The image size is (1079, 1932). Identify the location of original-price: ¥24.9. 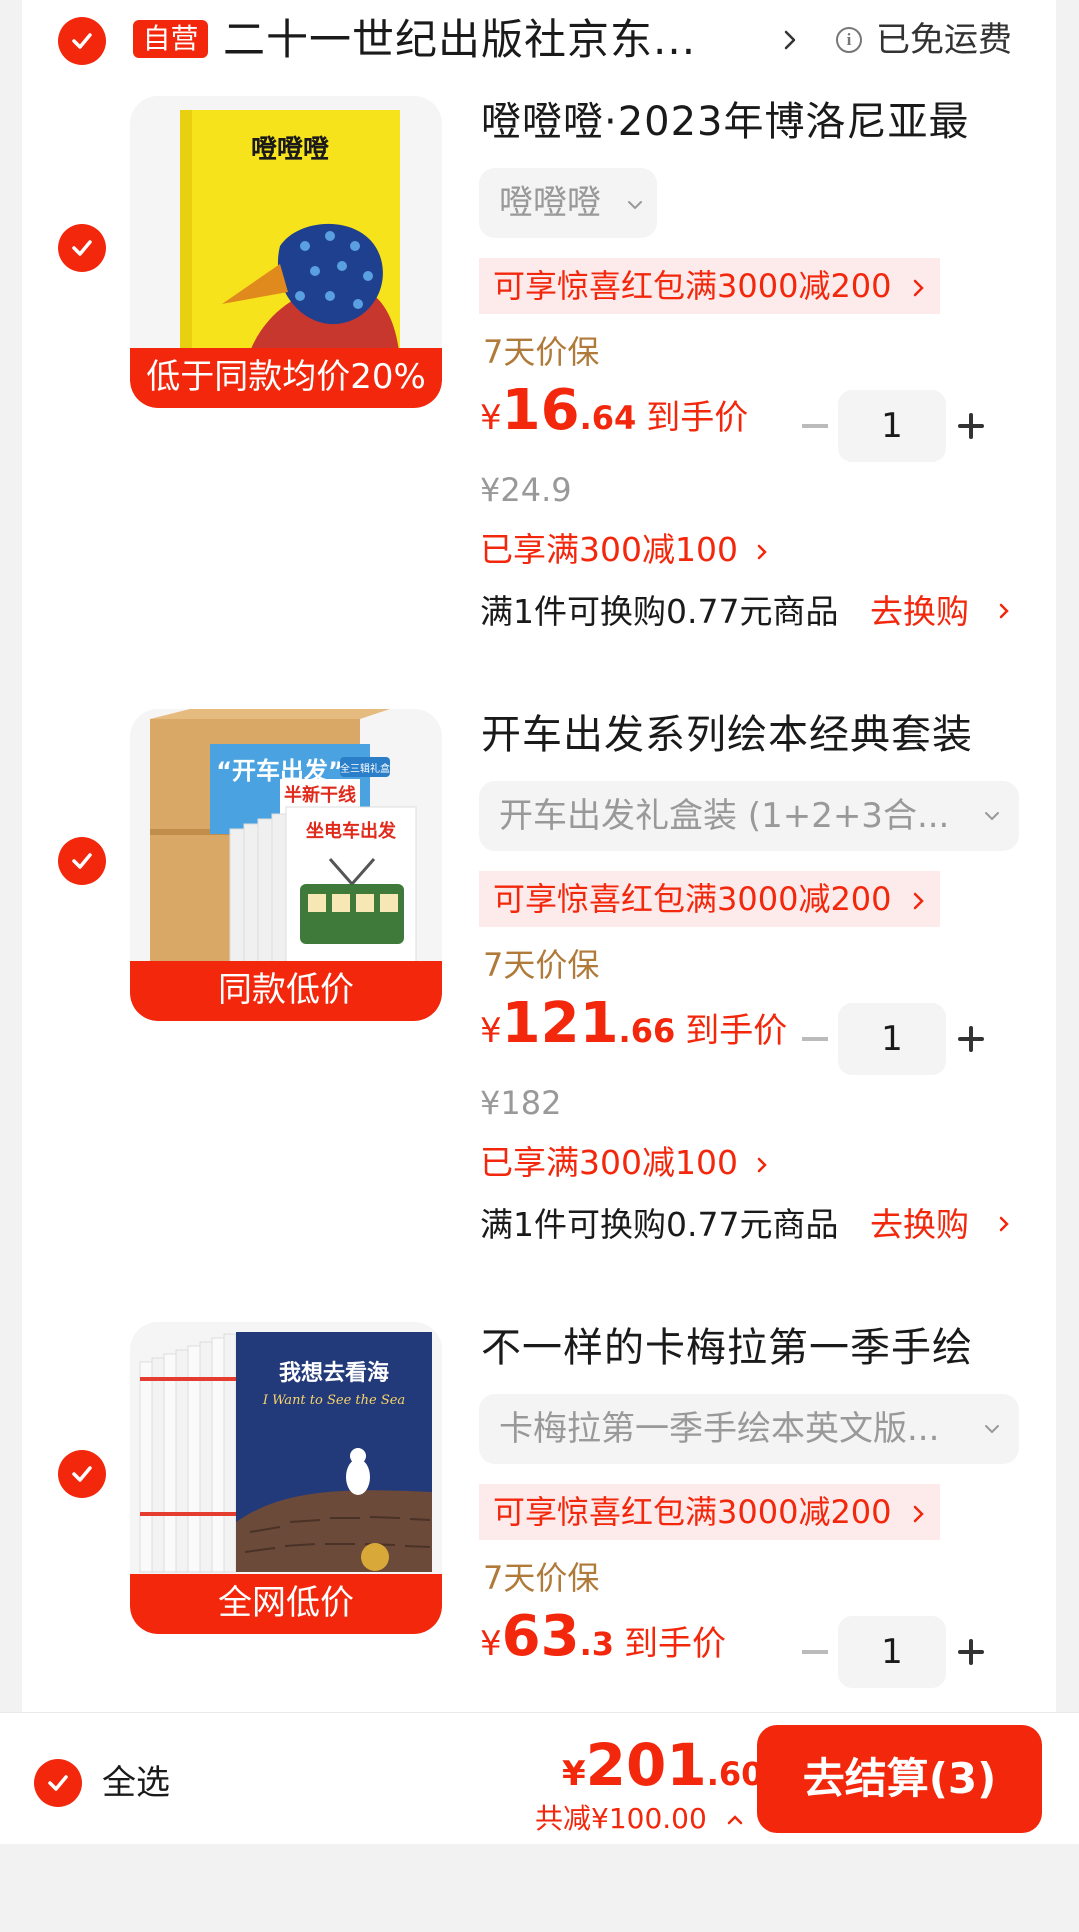
(526, 490).